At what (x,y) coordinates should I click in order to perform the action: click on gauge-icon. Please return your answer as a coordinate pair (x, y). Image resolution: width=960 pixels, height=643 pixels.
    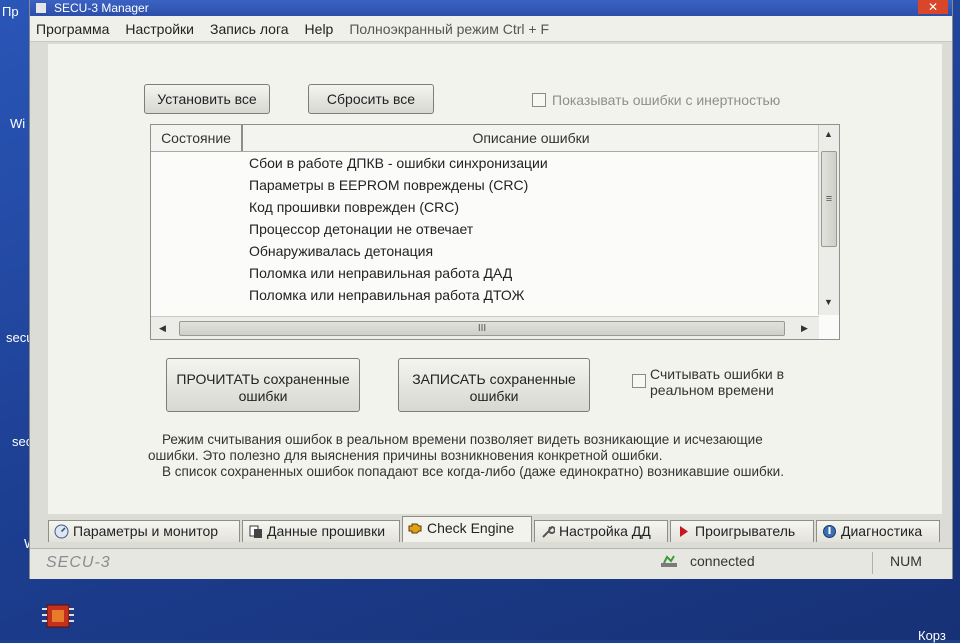
    Looking at the image, I should click on (61, 531).